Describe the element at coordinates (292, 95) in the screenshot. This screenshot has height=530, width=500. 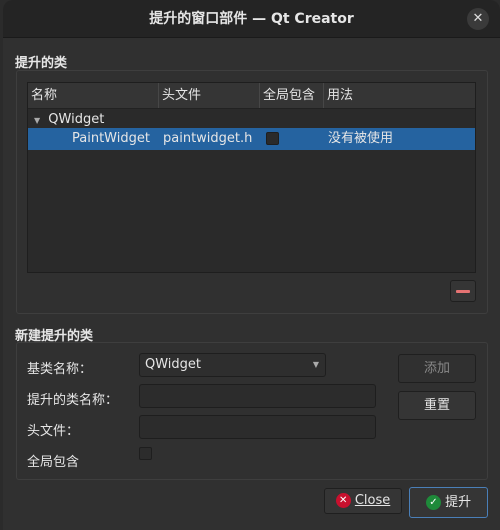
I see `header-global: 全局包含` at that location.